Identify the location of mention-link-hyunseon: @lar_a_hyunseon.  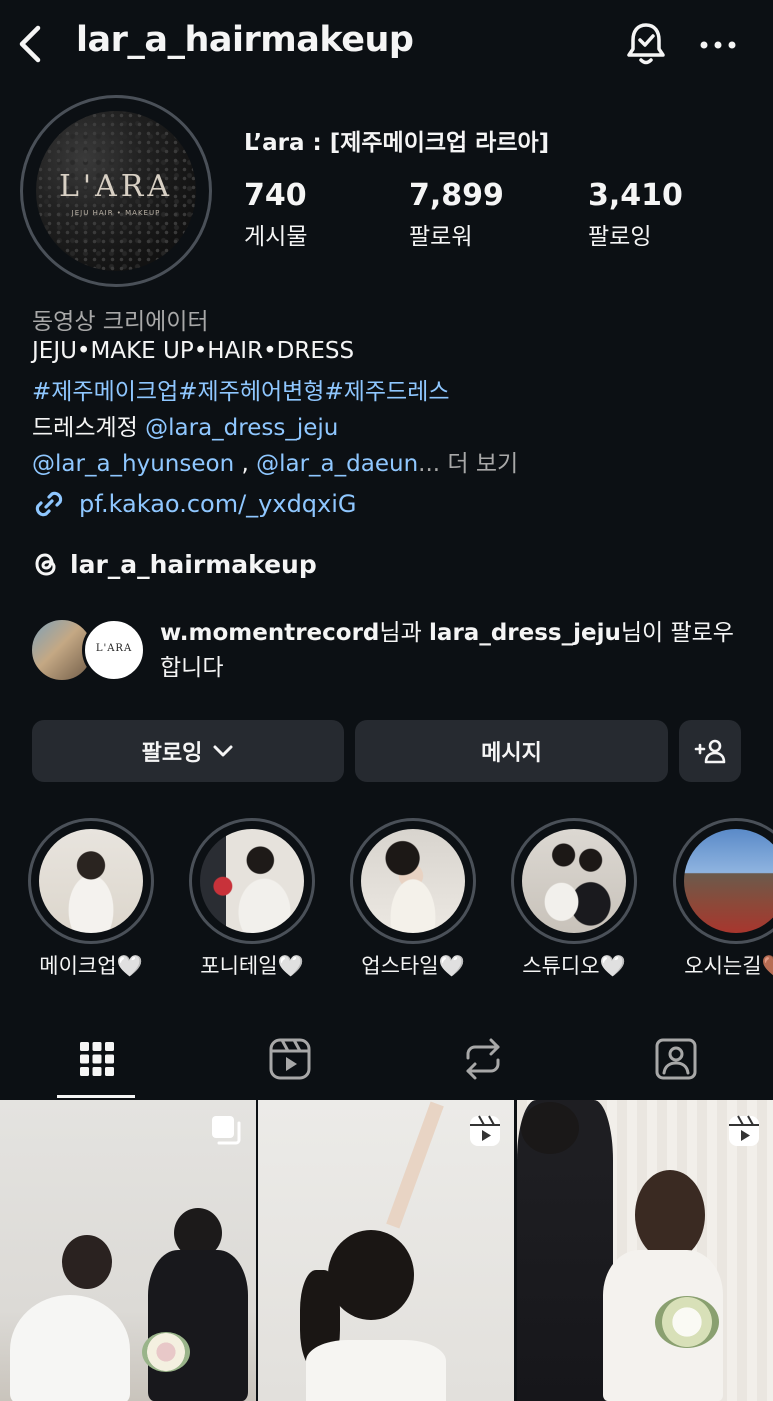
(133, 464).